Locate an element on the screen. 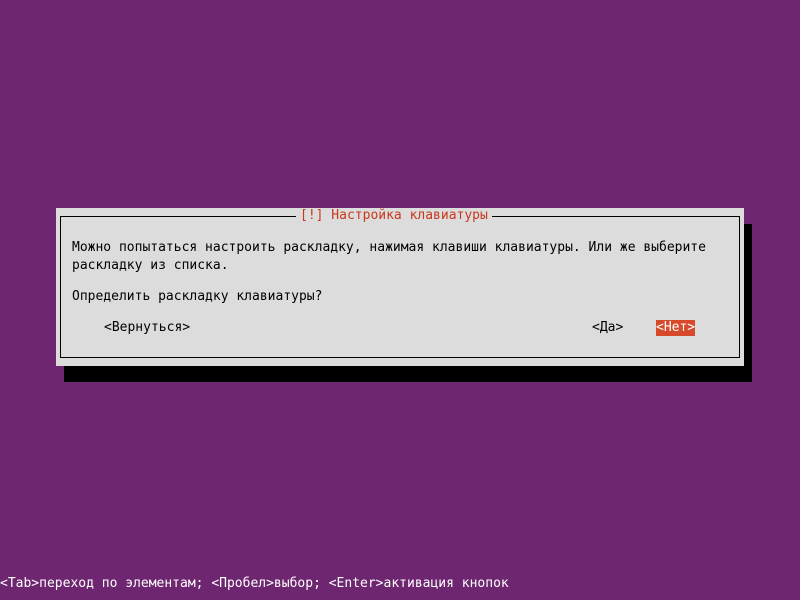 This screenshot has height=600, width=800. yes-button: <Да> is located at coordinates (607, 328).